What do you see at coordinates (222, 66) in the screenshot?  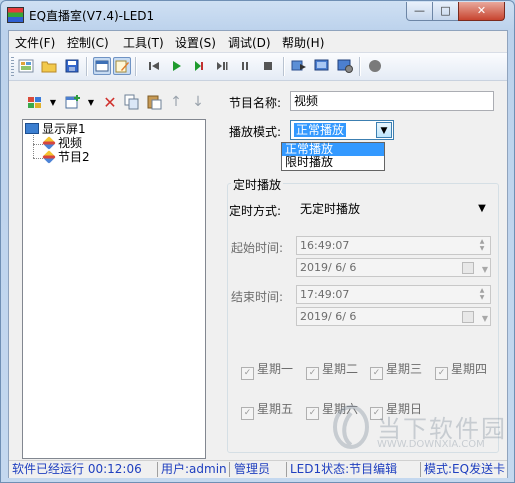 I see `play-pause-icon` at bounding box center [222, 66].